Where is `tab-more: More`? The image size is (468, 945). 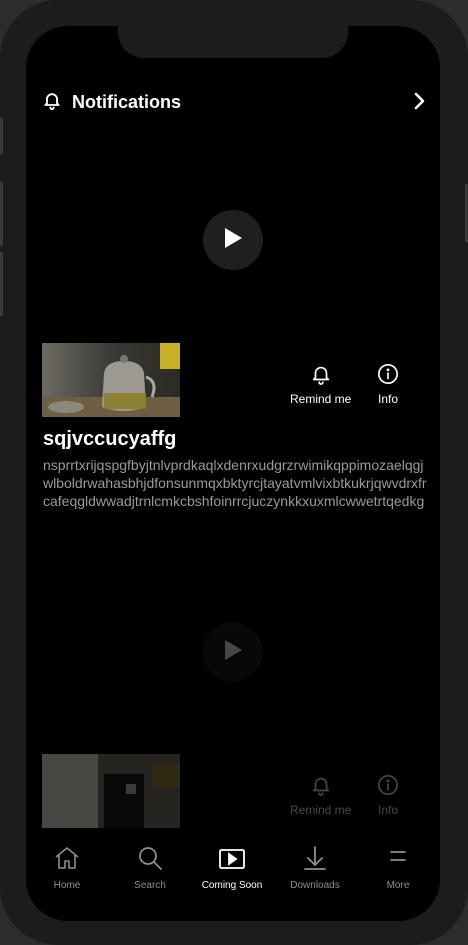
tab-more: More is located at coordinates (398, 867).